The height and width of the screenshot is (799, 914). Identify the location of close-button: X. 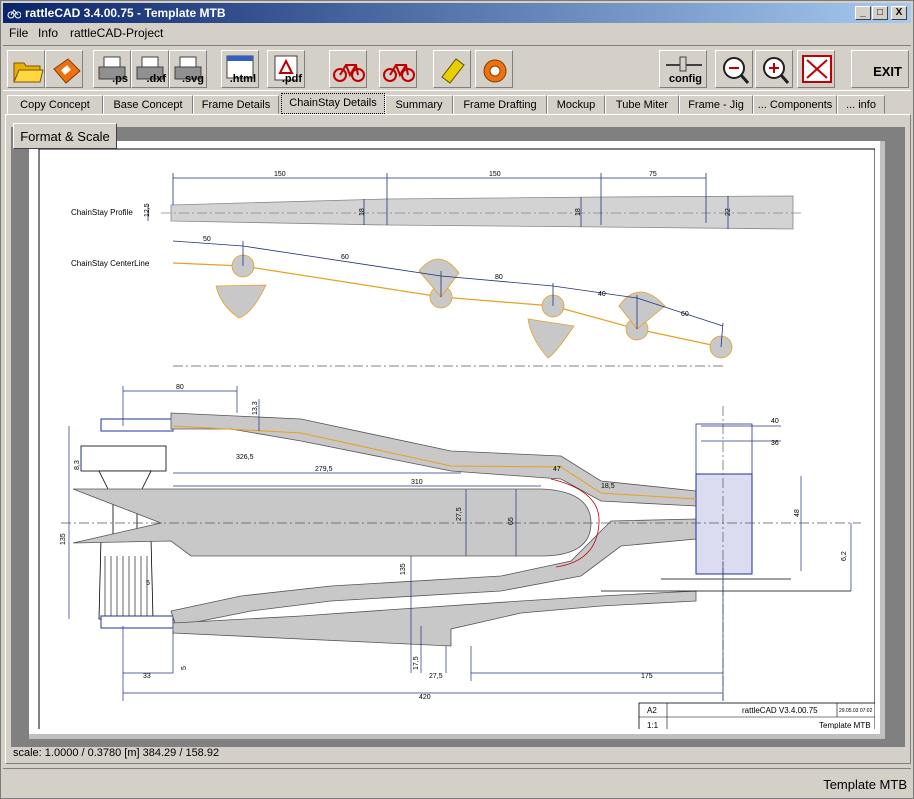
(899, 13).